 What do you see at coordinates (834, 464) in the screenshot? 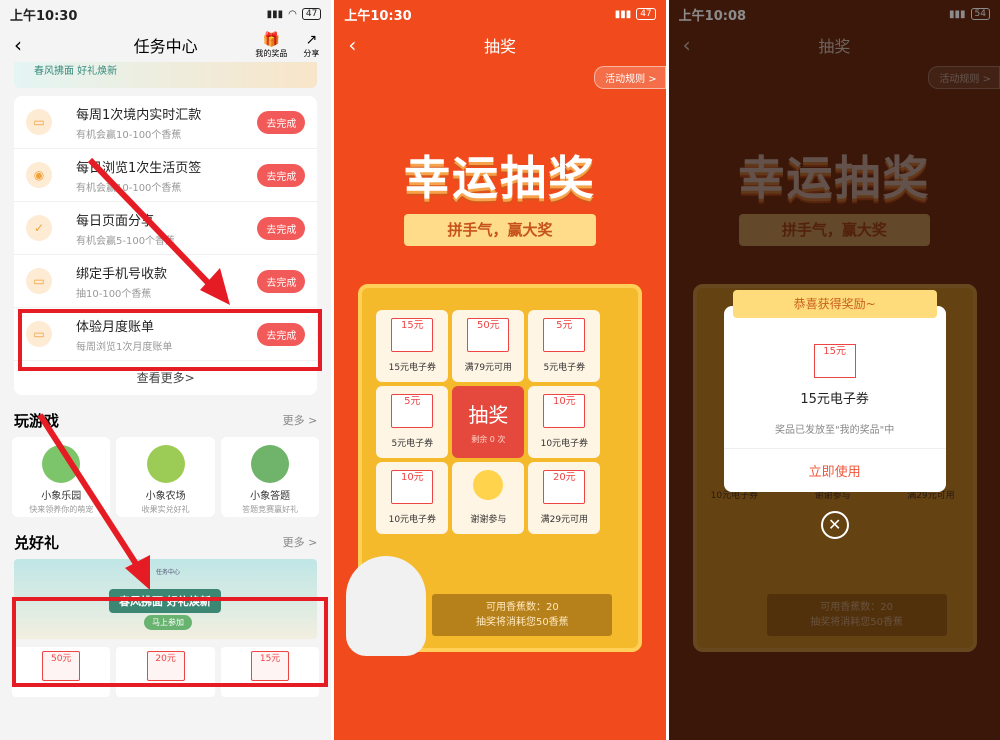
I see `use-now-button: 立即使用` at bounding box center [834, 464].